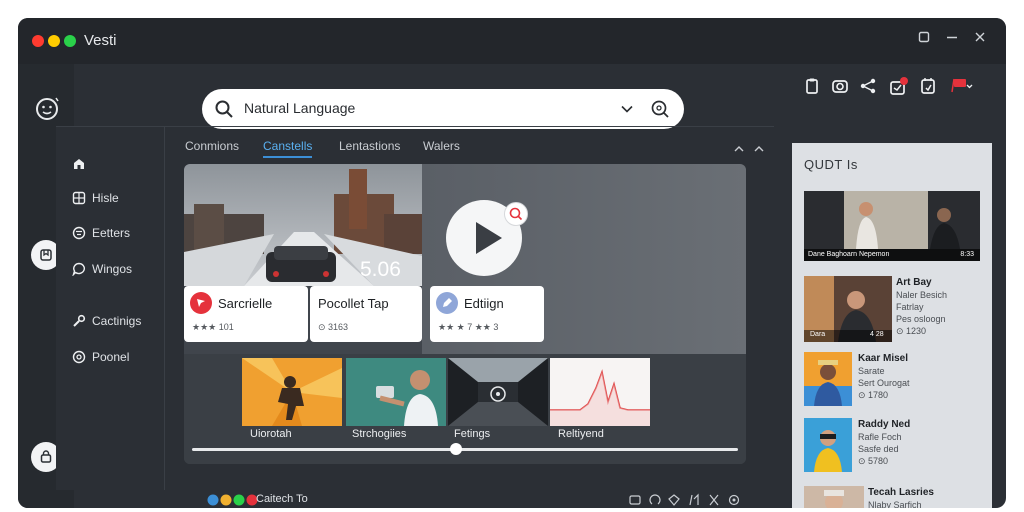 The image size is (1024, 512). Describe the element at coordinates (468, 327) in the screenshot. I see `card-meta: ★★ ★ 7 ★★ 3` at that location.